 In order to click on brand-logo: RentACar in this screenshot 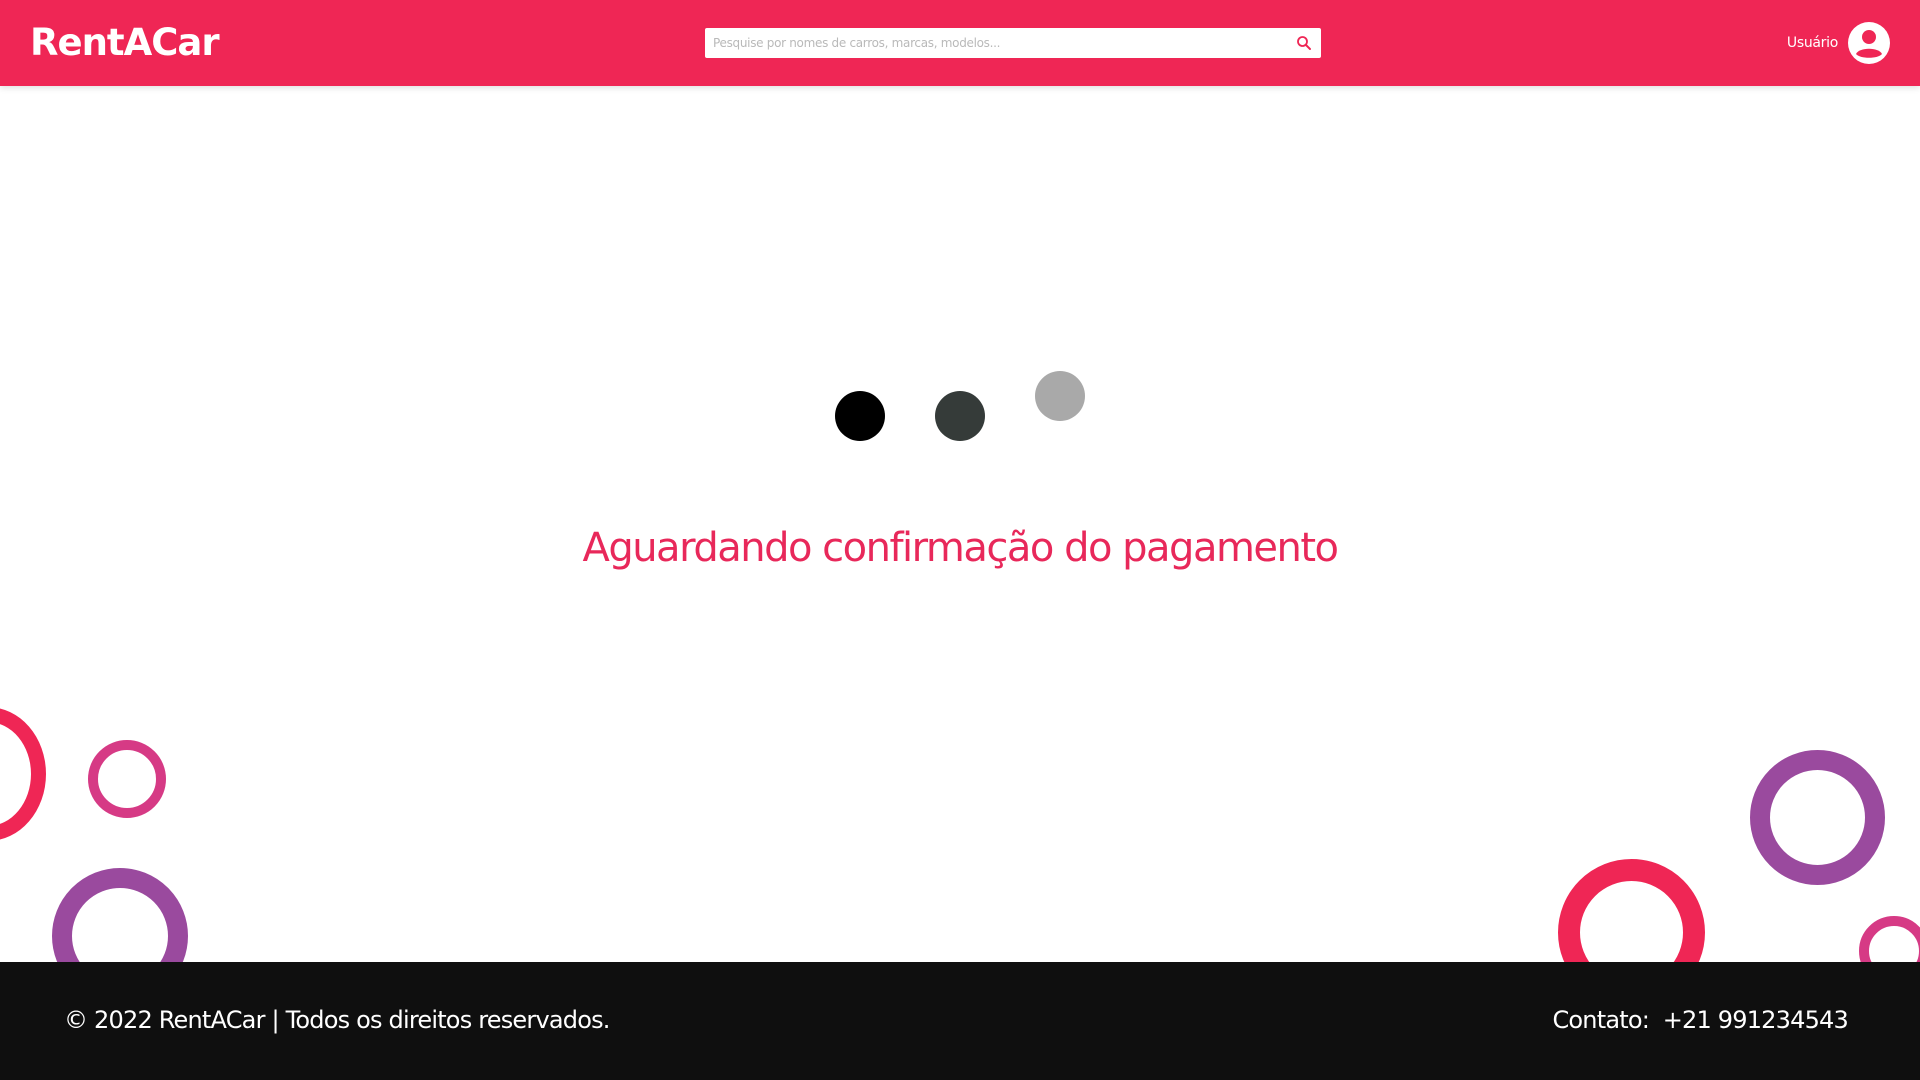, I will do `click(125, 43)`.